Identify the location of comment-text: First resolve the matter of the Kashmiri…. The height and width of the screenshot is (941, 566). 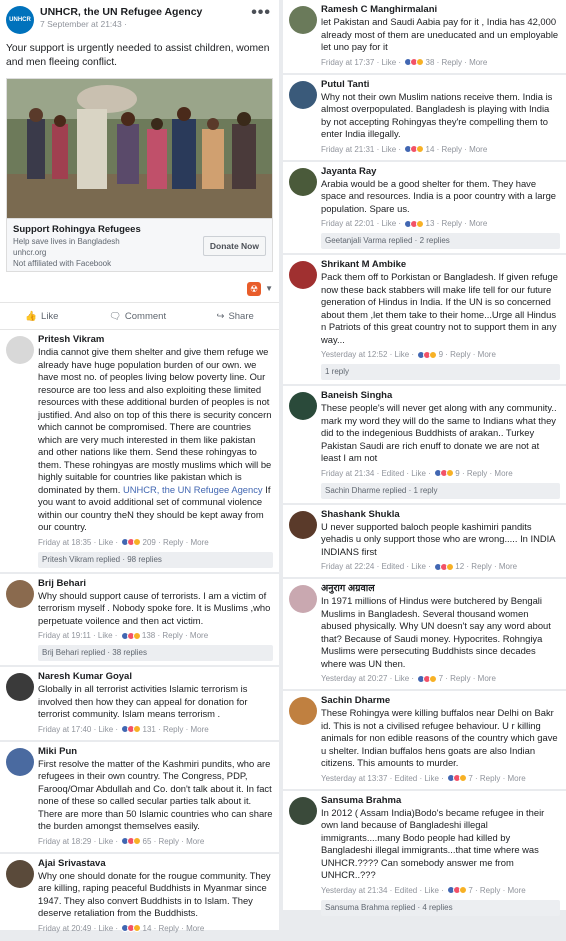
(155, 794).